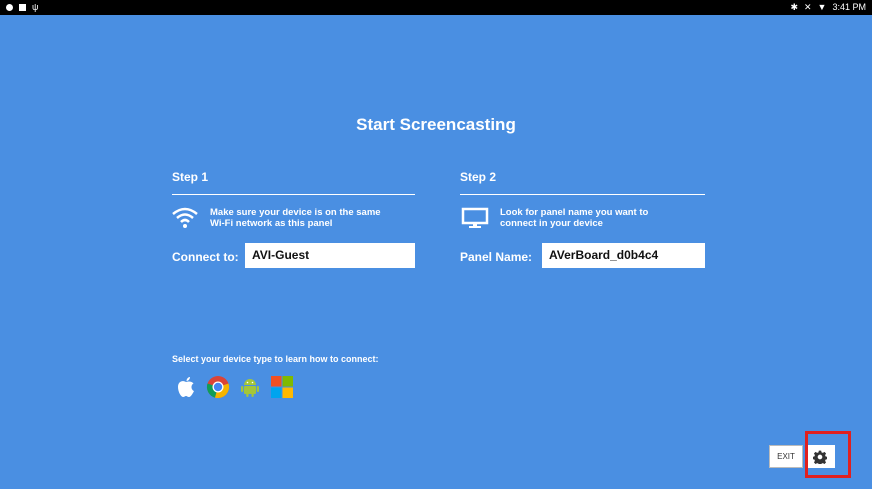 The image size is (872, 489). Describe the element at coordinates (822, 7) in the screenshot. I see `wifi-status-icon: ▼` at that location.